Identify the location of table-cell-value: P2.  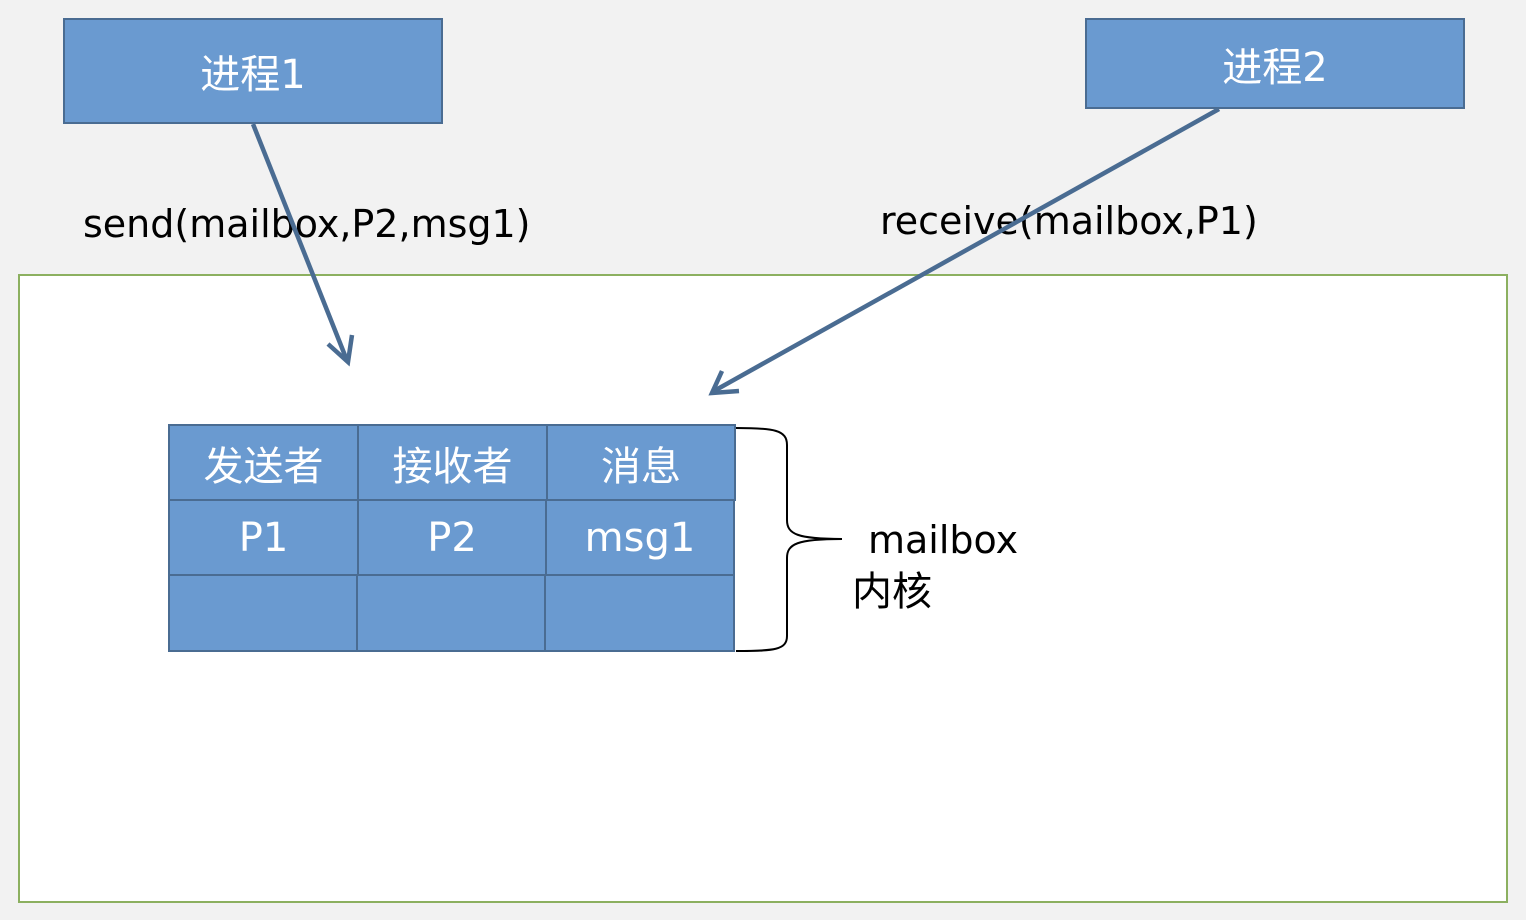
(452, 537).